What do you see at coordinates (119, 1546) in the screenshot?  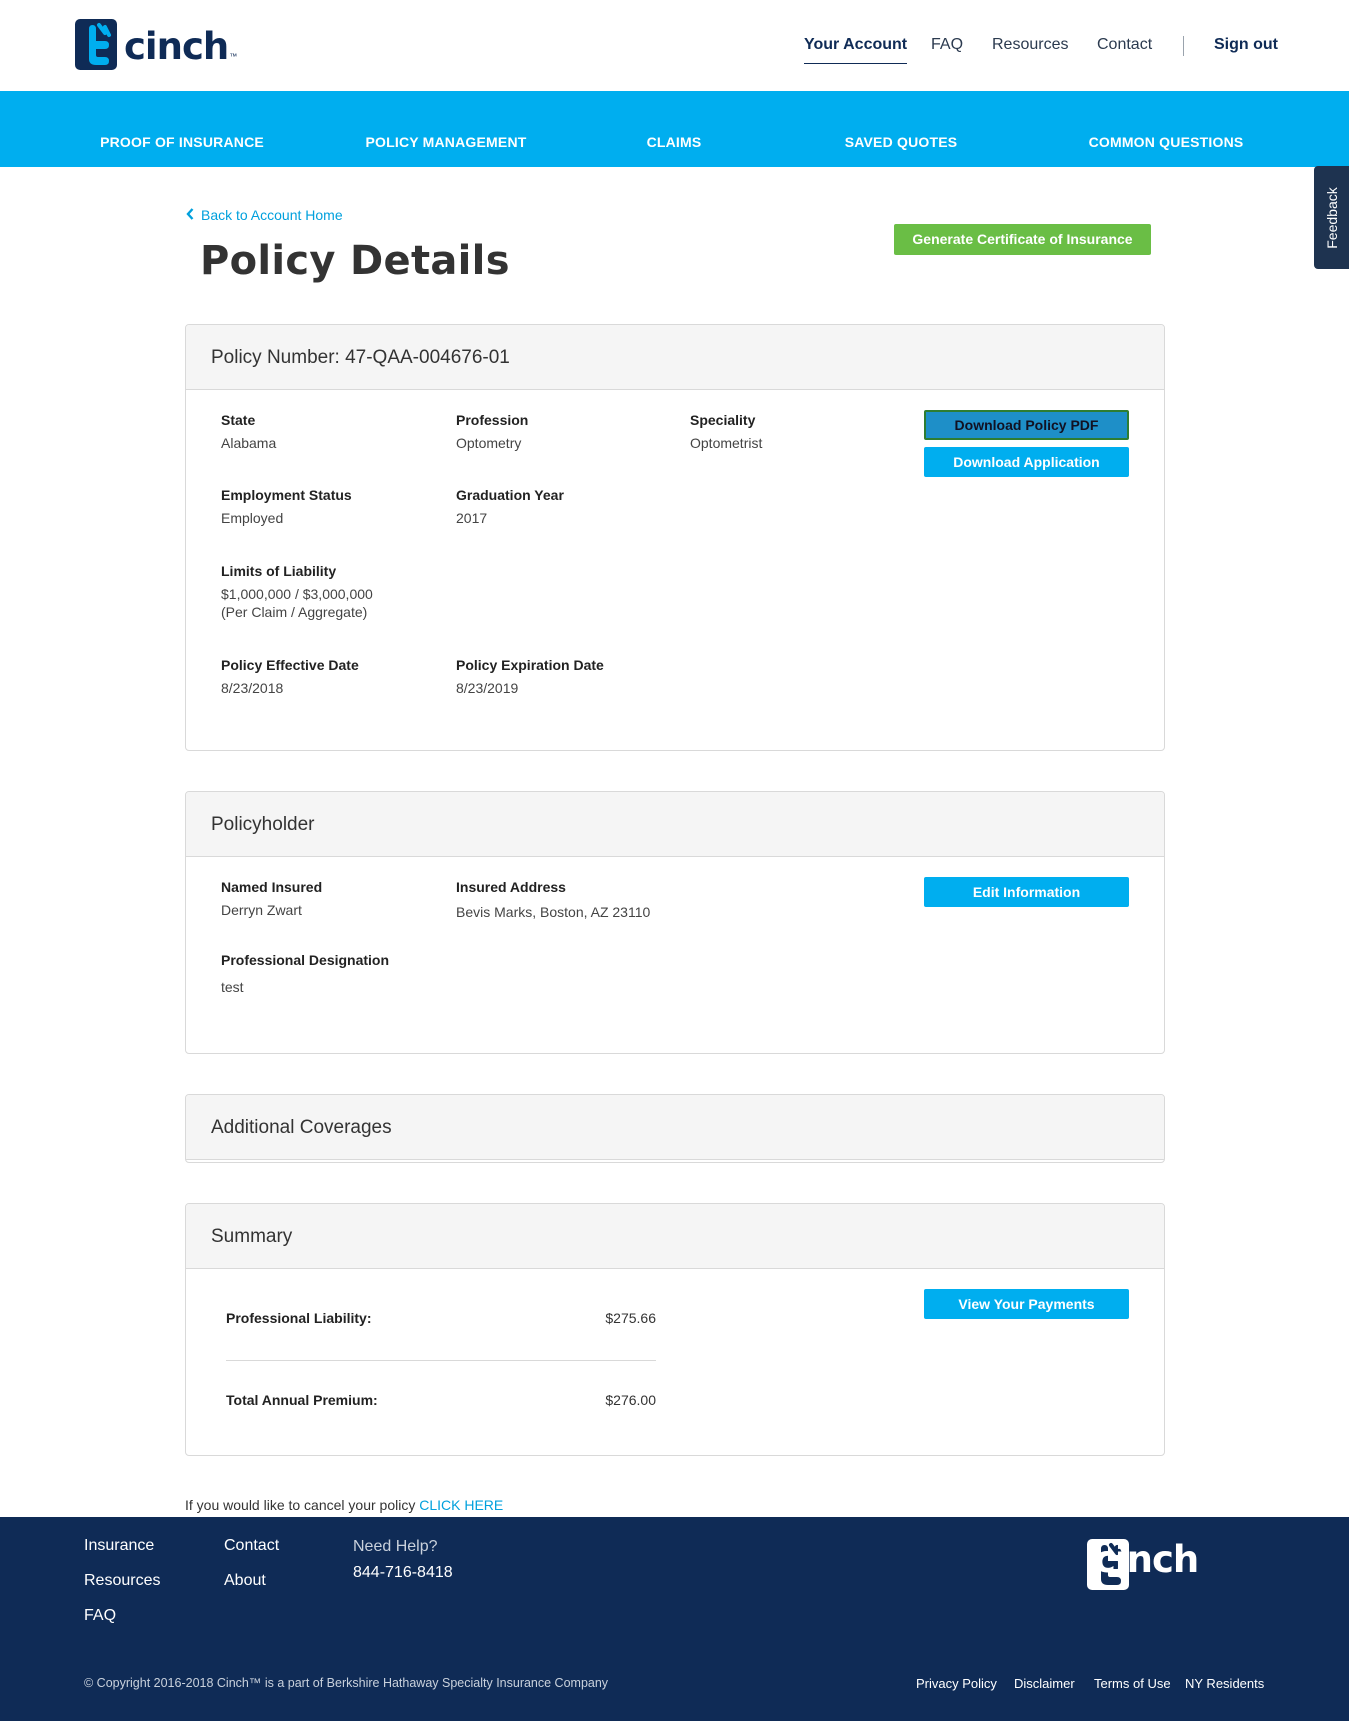 I see `footer-link-insurance: Insurance` at bounding box center [119, 1546].